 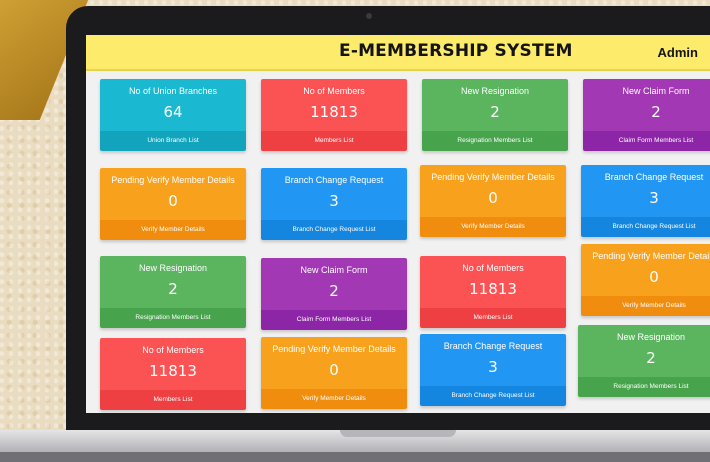 I want to click on laptop-base-shadow, so click(x=355, y=457).